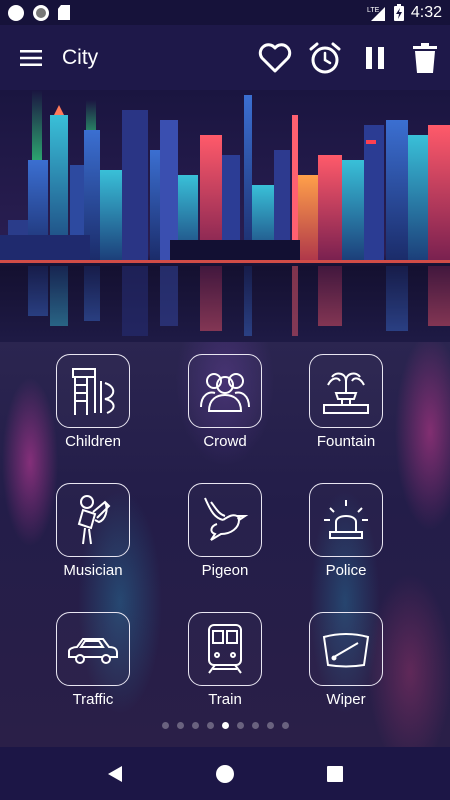  I want to click on train-icon, so click(225, 649).